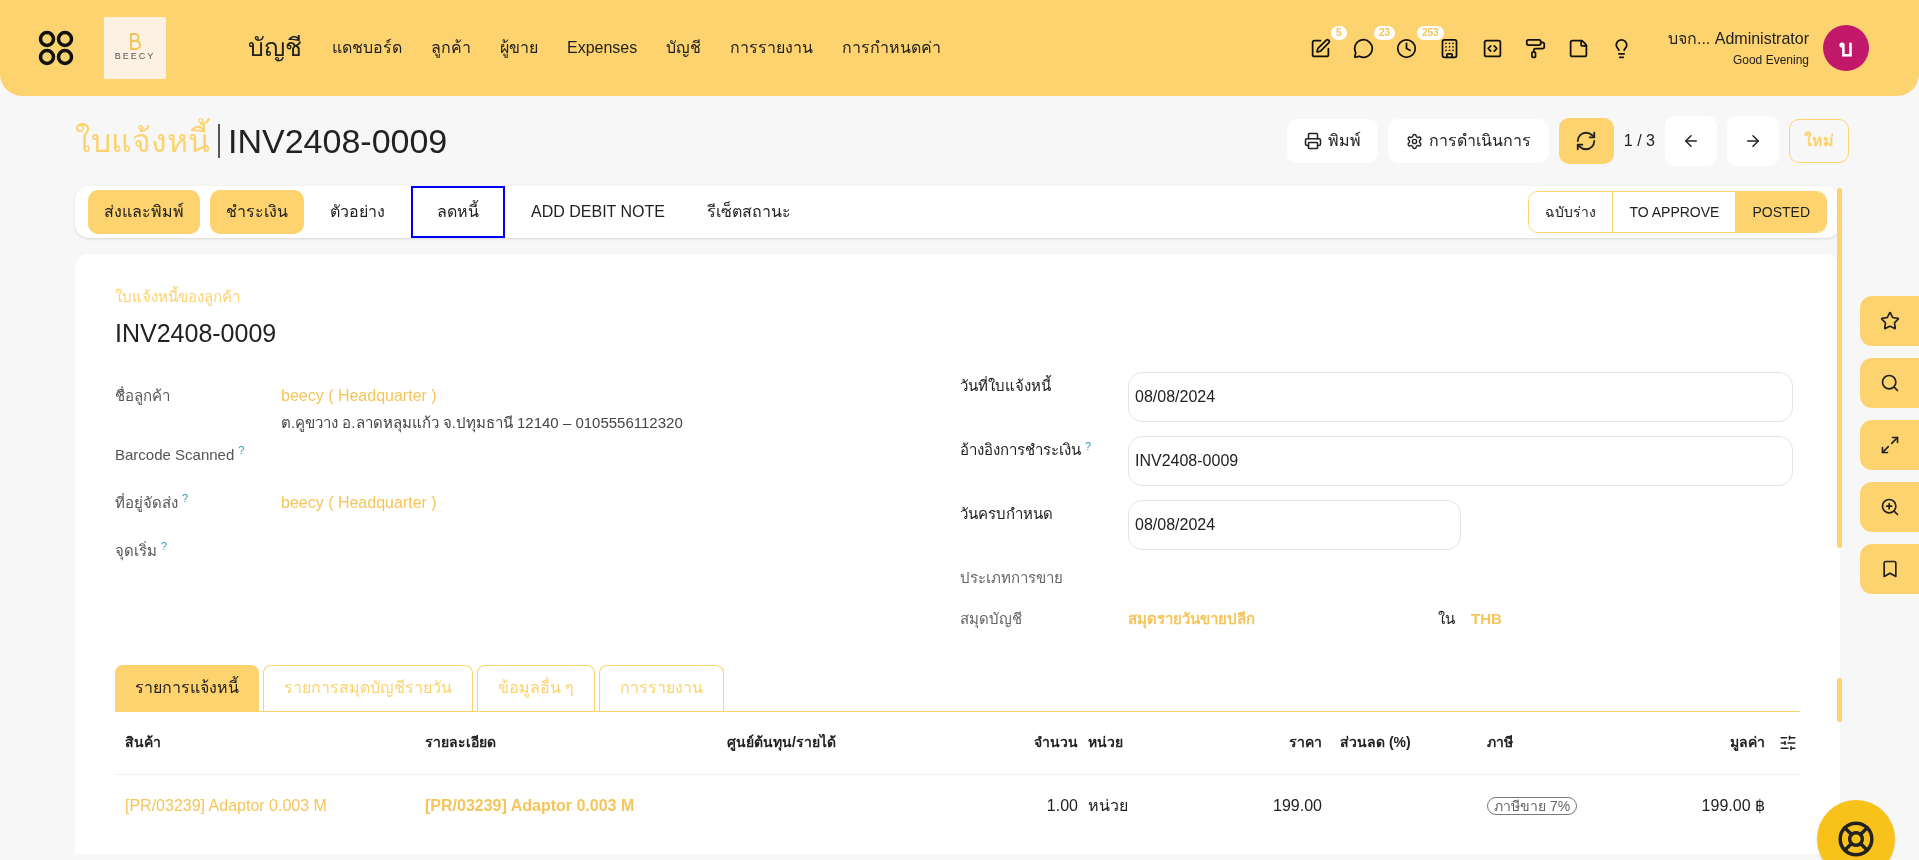 This screenshot has width=1919, height=860. Describe the element at coordinates (1578, 48) in the screenshot. I see `note-icon` at that location.